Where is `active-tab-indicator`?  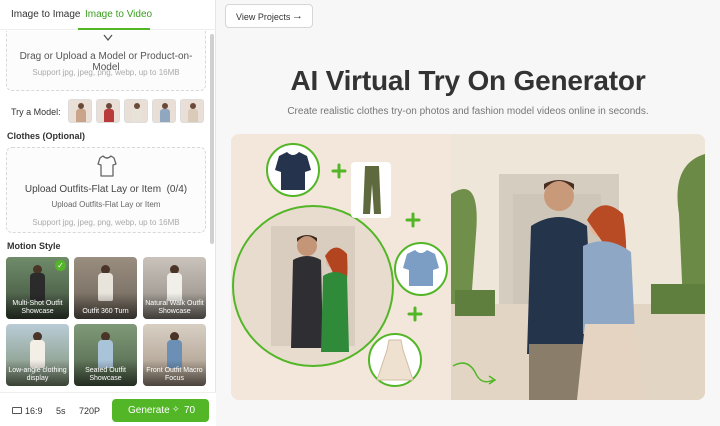
active-tab-indicator is located at coordinates (114, 29).